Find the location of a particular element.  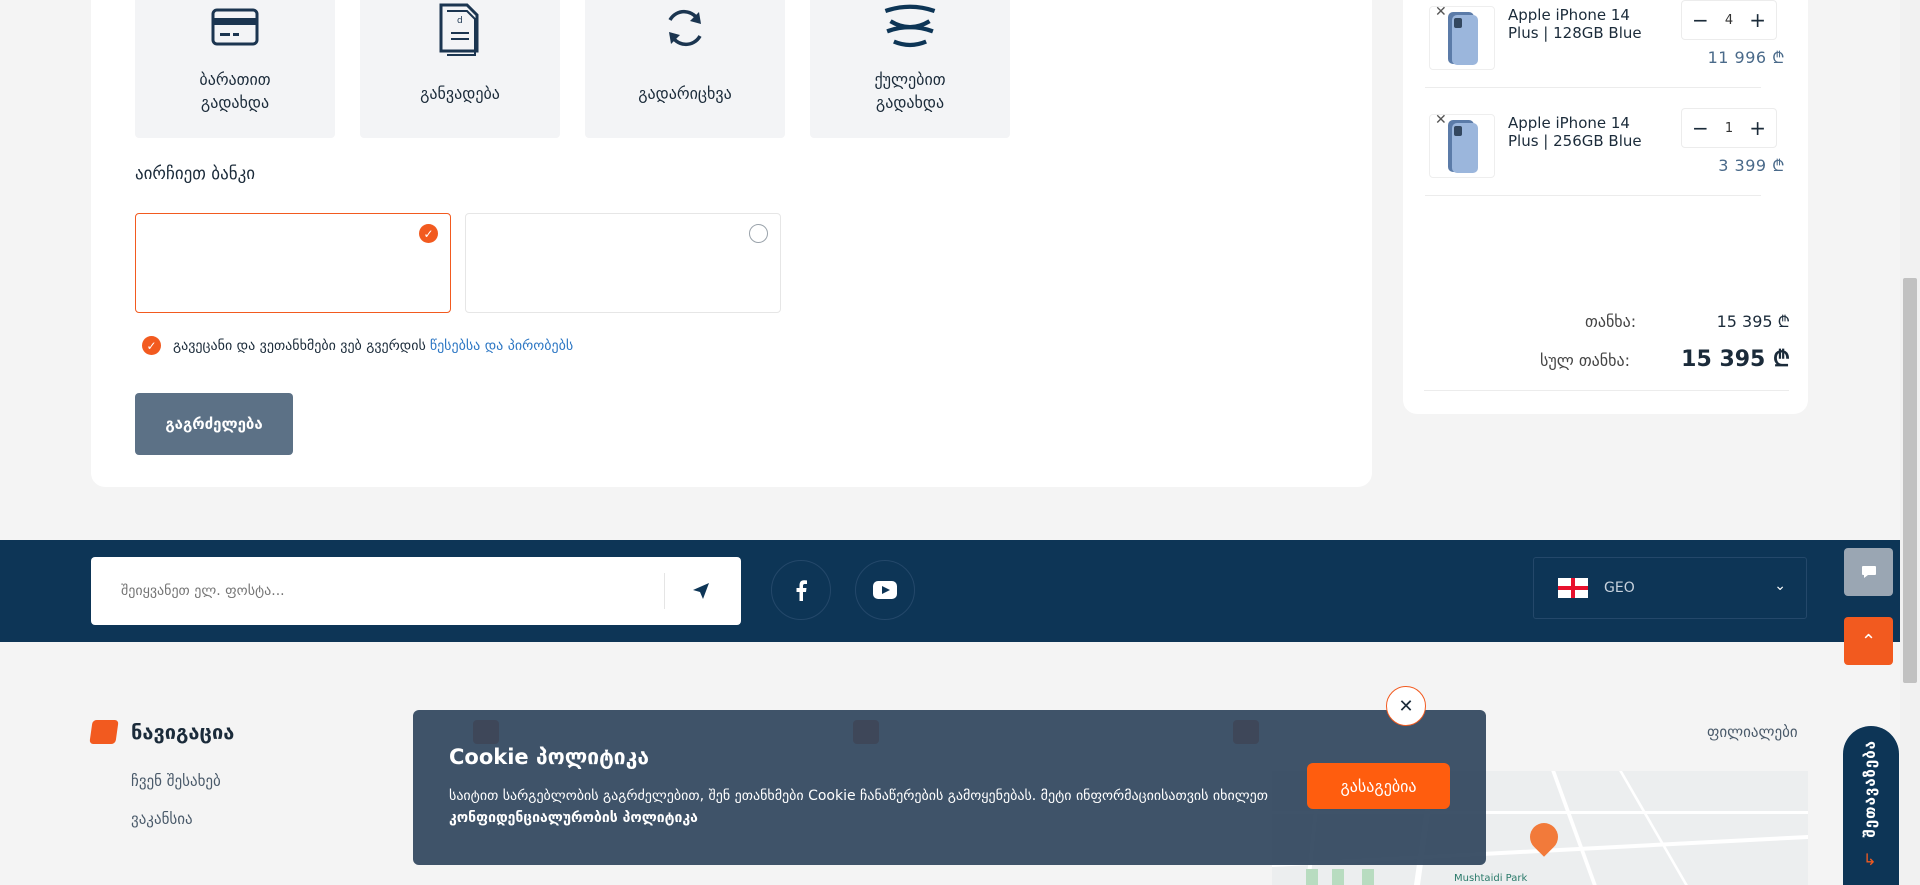

nav-square-icon is located at coordinates (104, 732).